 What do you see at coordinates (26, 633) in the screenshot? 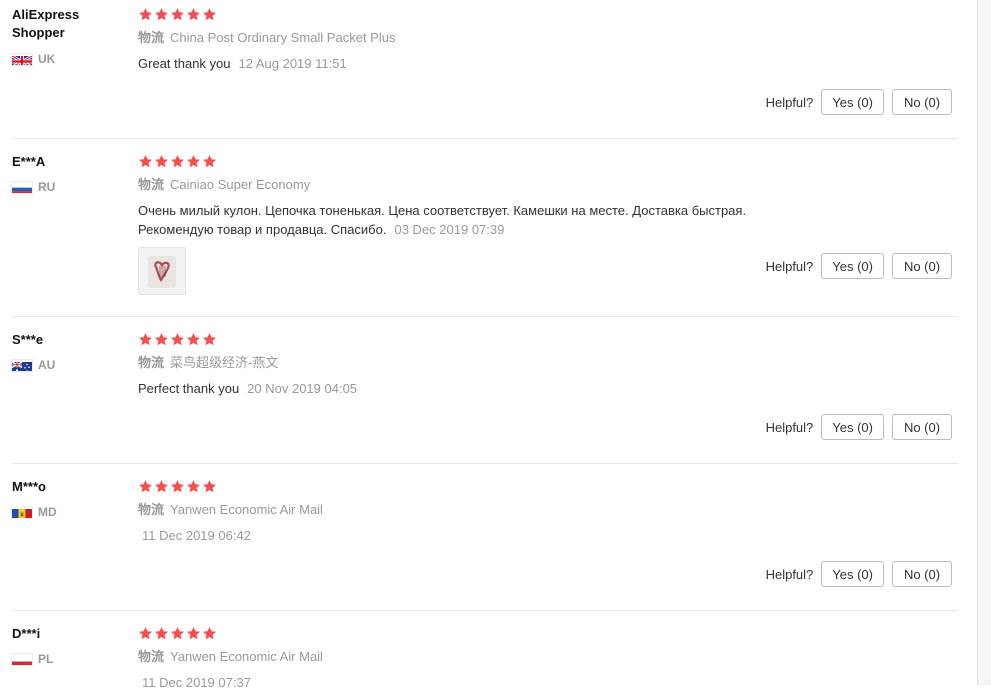
I see `reviewer-name: D***i` at bounding box center [26, 633].